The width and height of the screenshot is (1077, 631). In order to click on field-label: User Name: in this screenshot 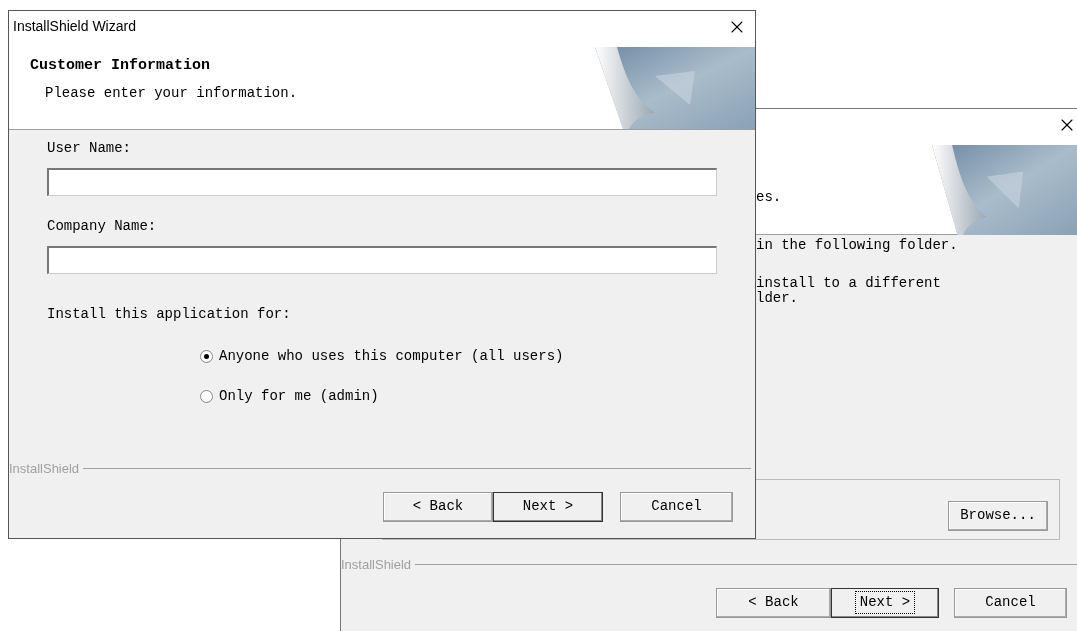, I will do `click(89, 148)`.